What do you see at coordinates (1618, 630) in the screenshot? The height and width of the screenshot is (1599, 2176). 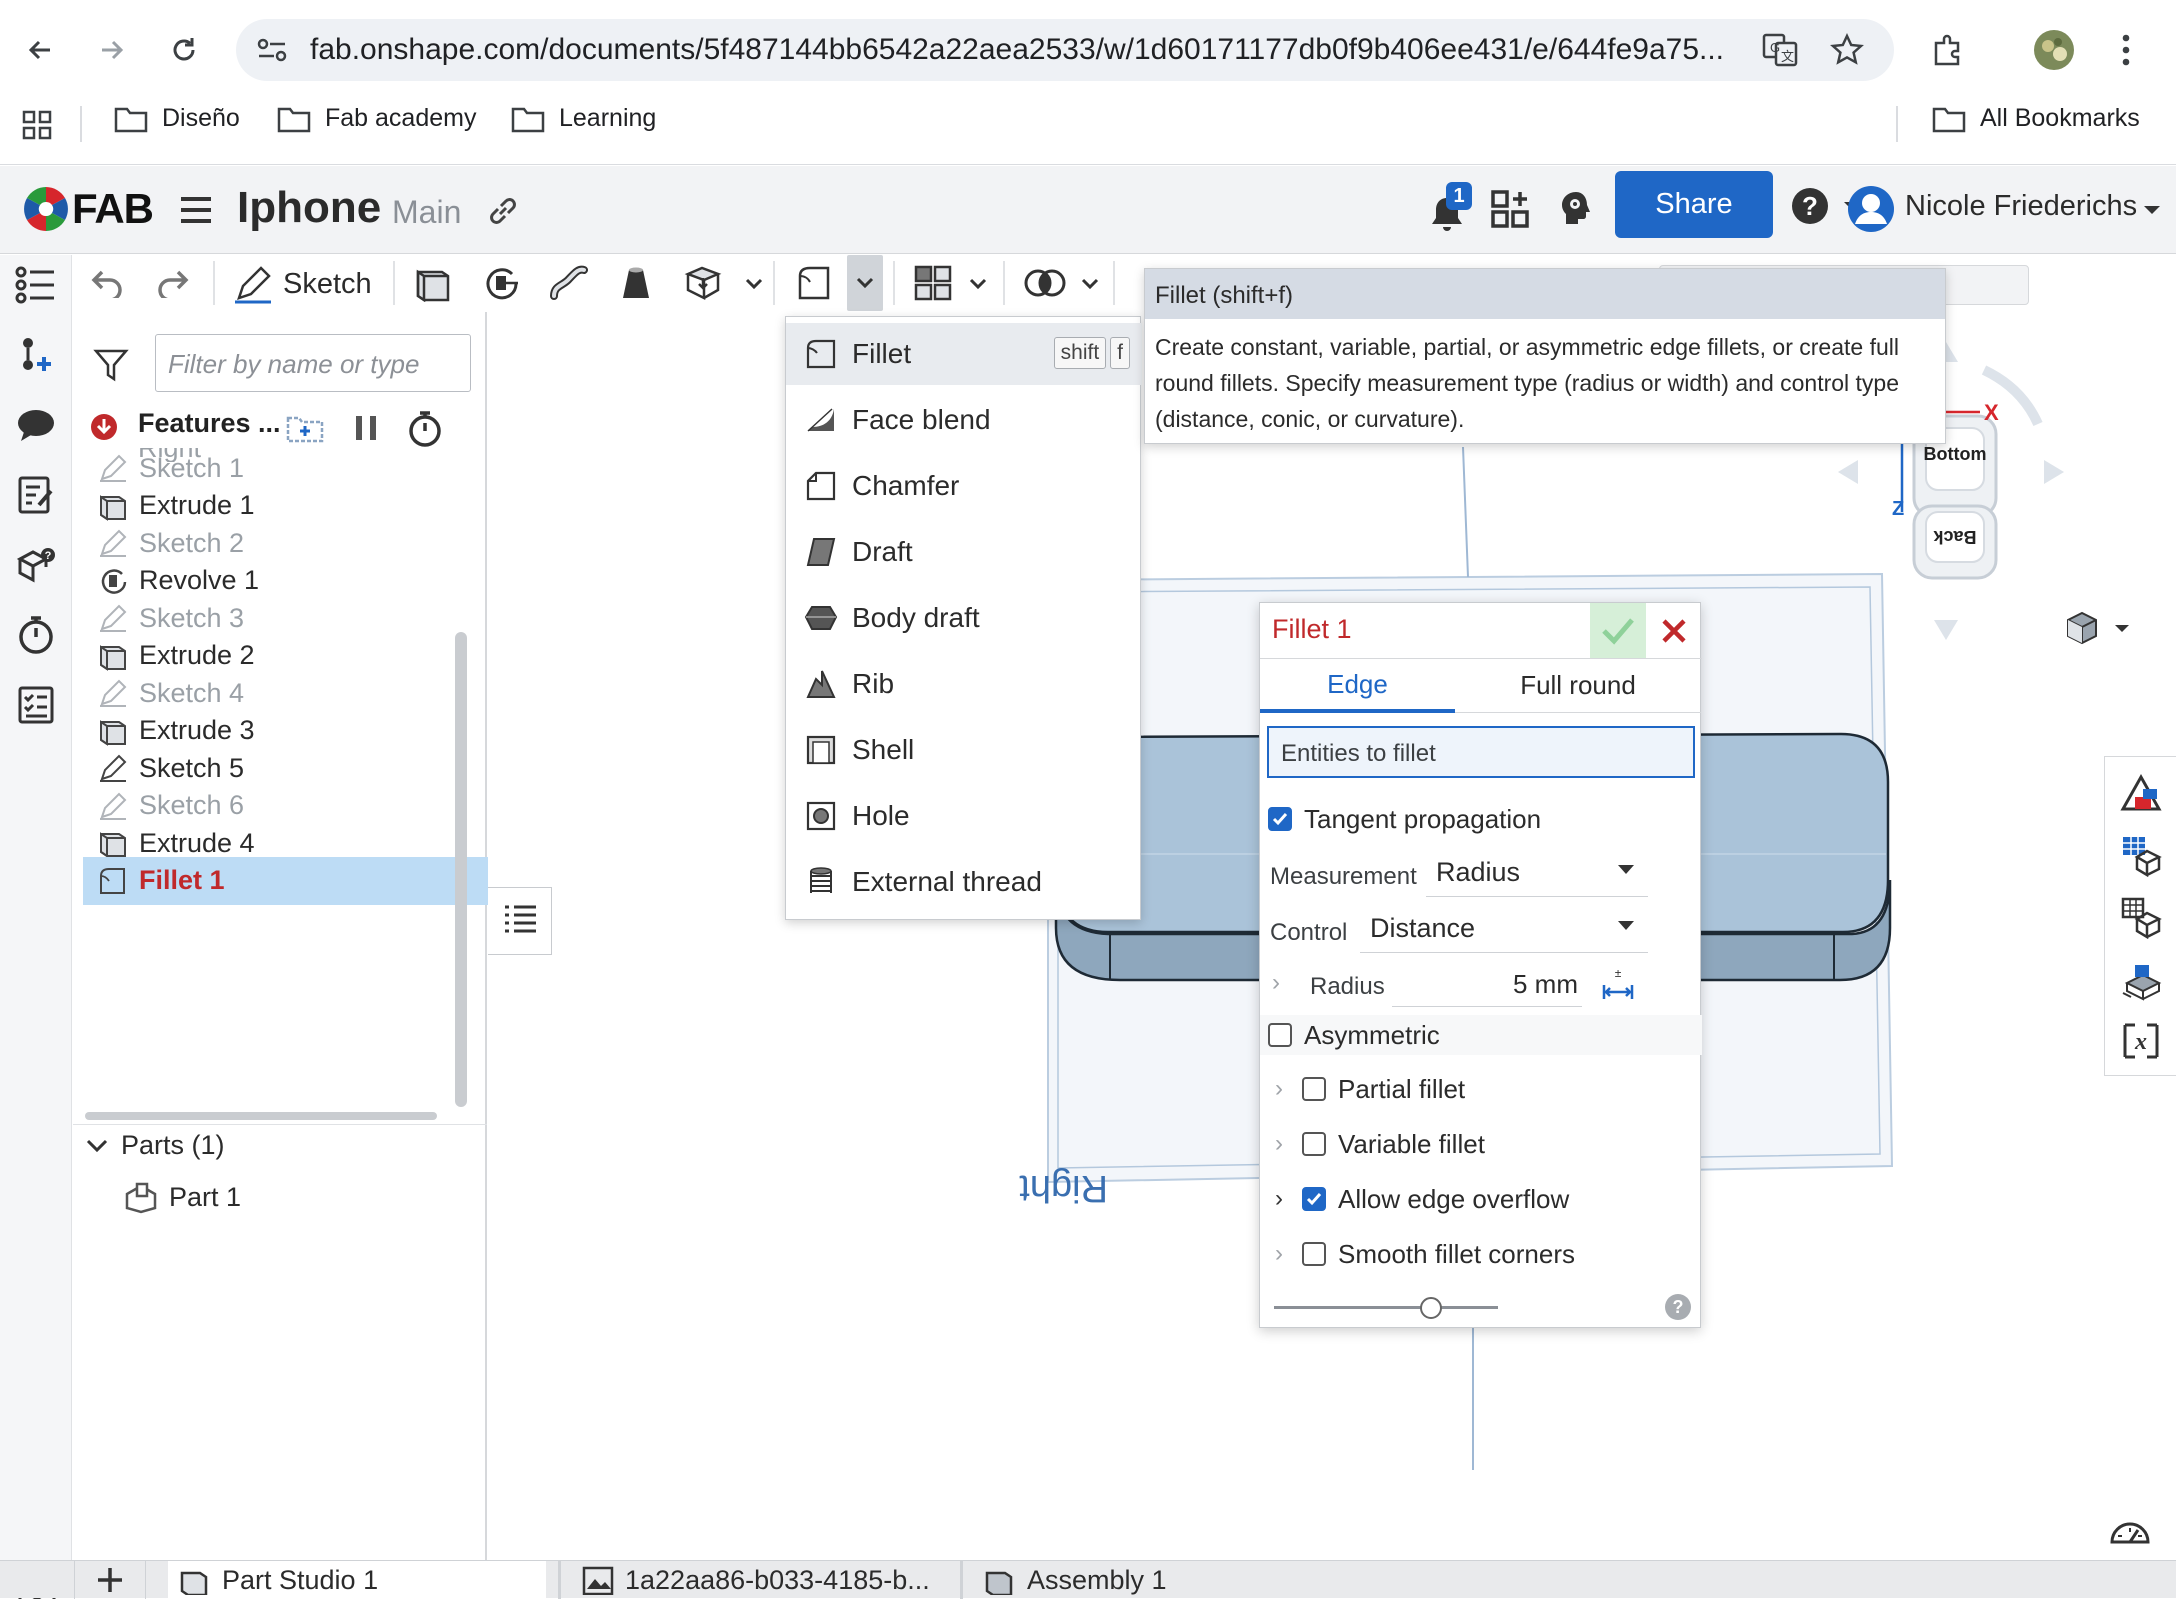 I see `accept-button` at bounding box center [1618, 630].